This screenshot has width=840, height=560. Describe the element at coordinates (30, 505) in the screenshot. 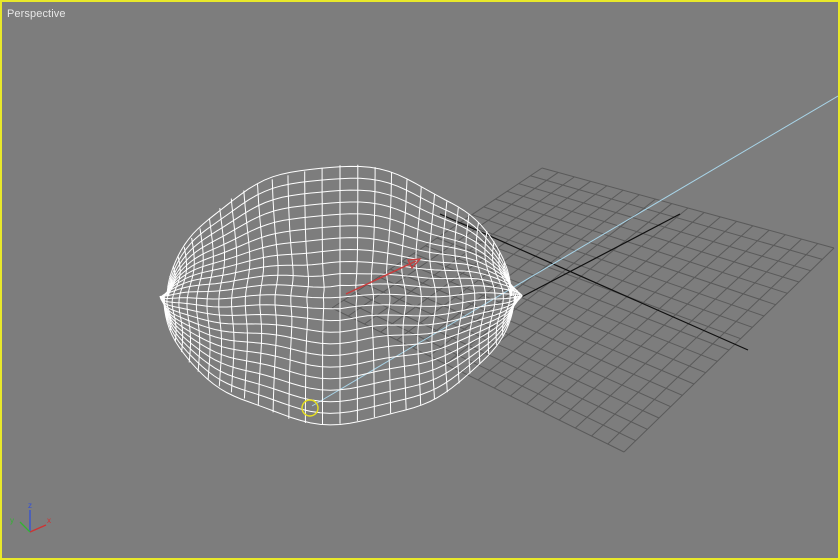

I see `gizmo-z-label: z` at that location.